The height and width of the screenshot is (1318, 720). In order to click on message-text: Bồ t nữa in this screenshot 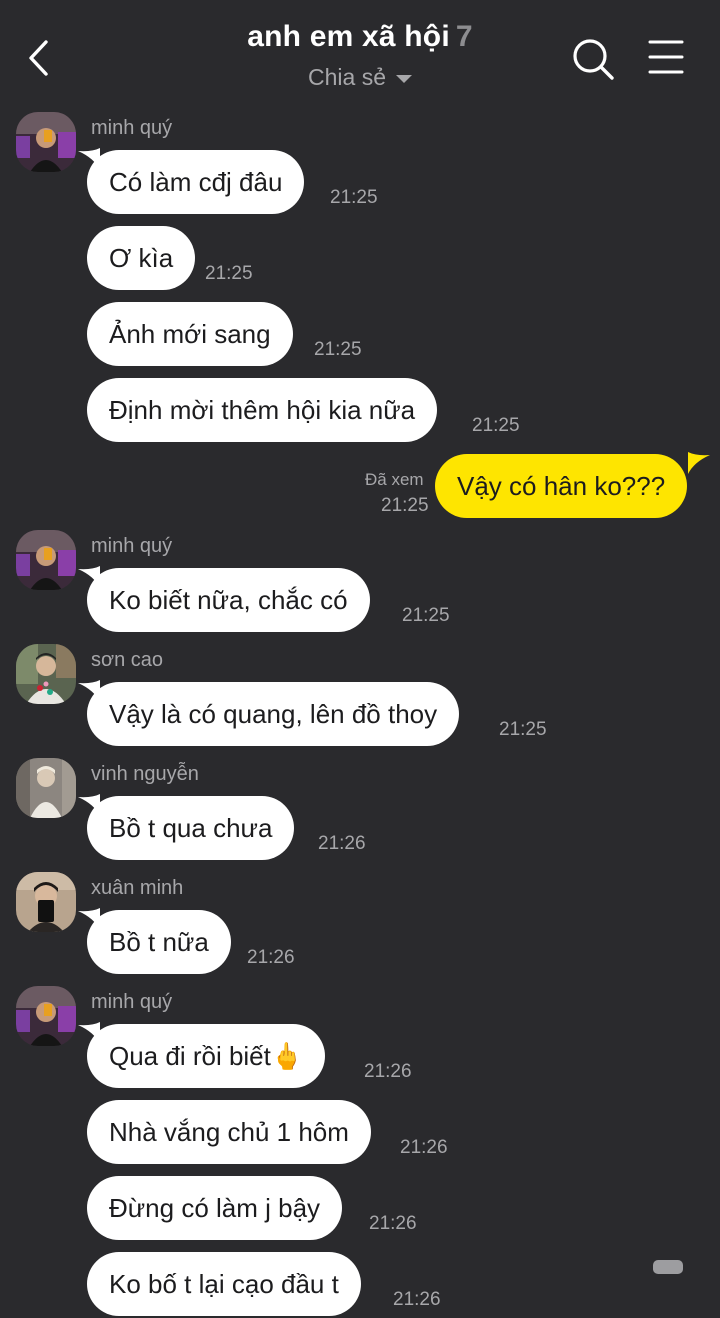, I will do `click(159, 941)`.